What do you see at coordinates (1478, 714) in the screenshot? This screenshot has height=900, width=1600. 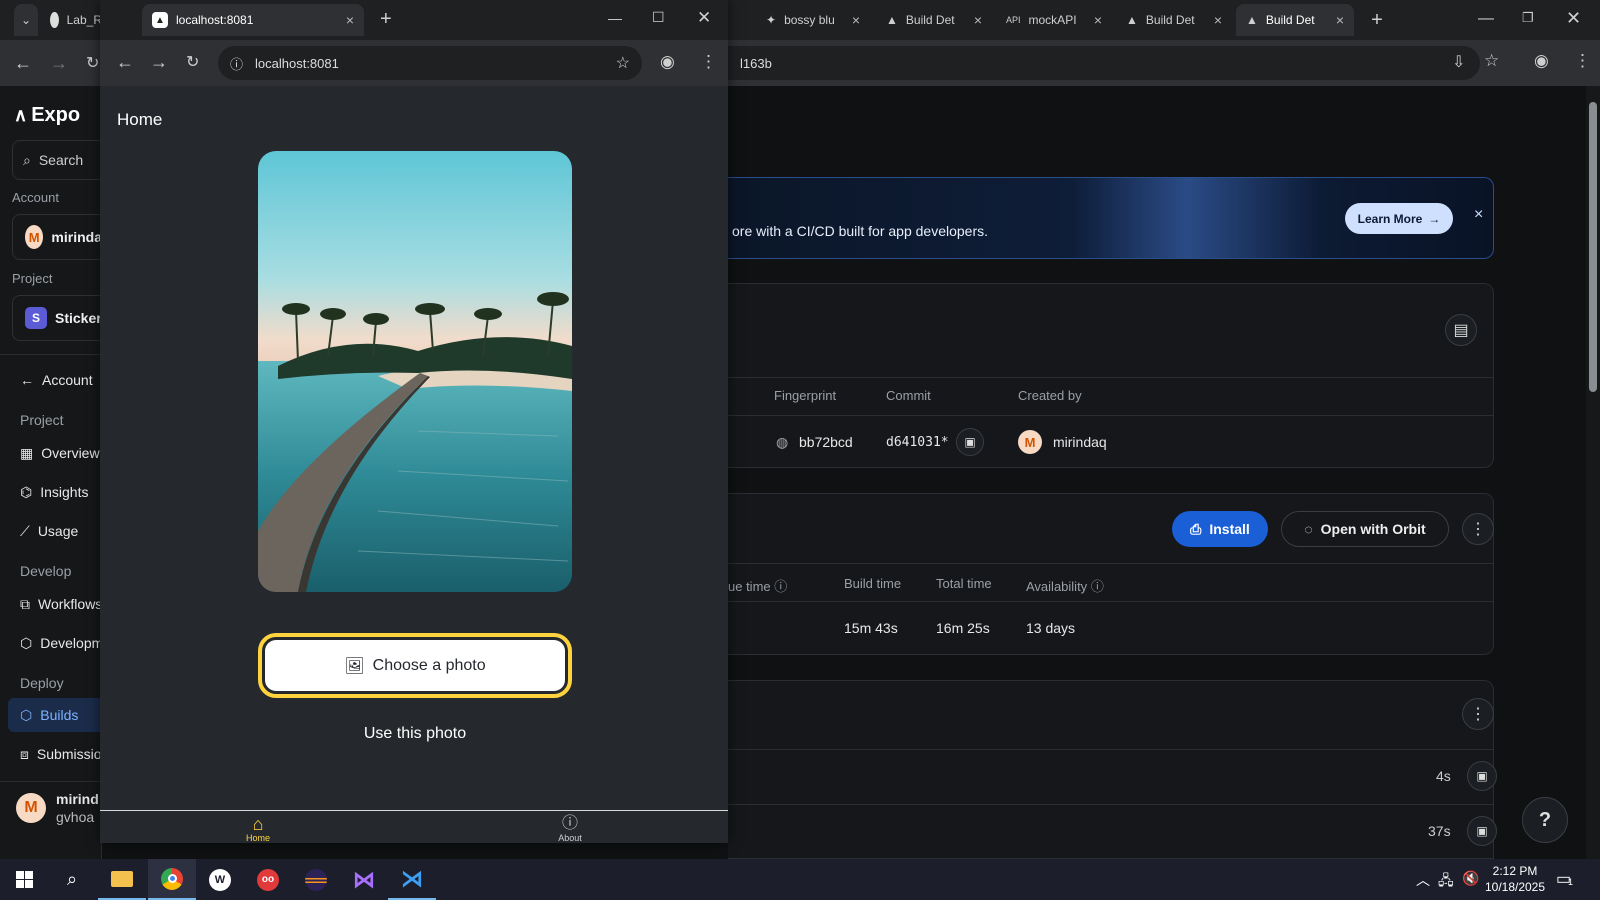 I see `logs-more-button: ⋮` at bounding box center [1478, 714].